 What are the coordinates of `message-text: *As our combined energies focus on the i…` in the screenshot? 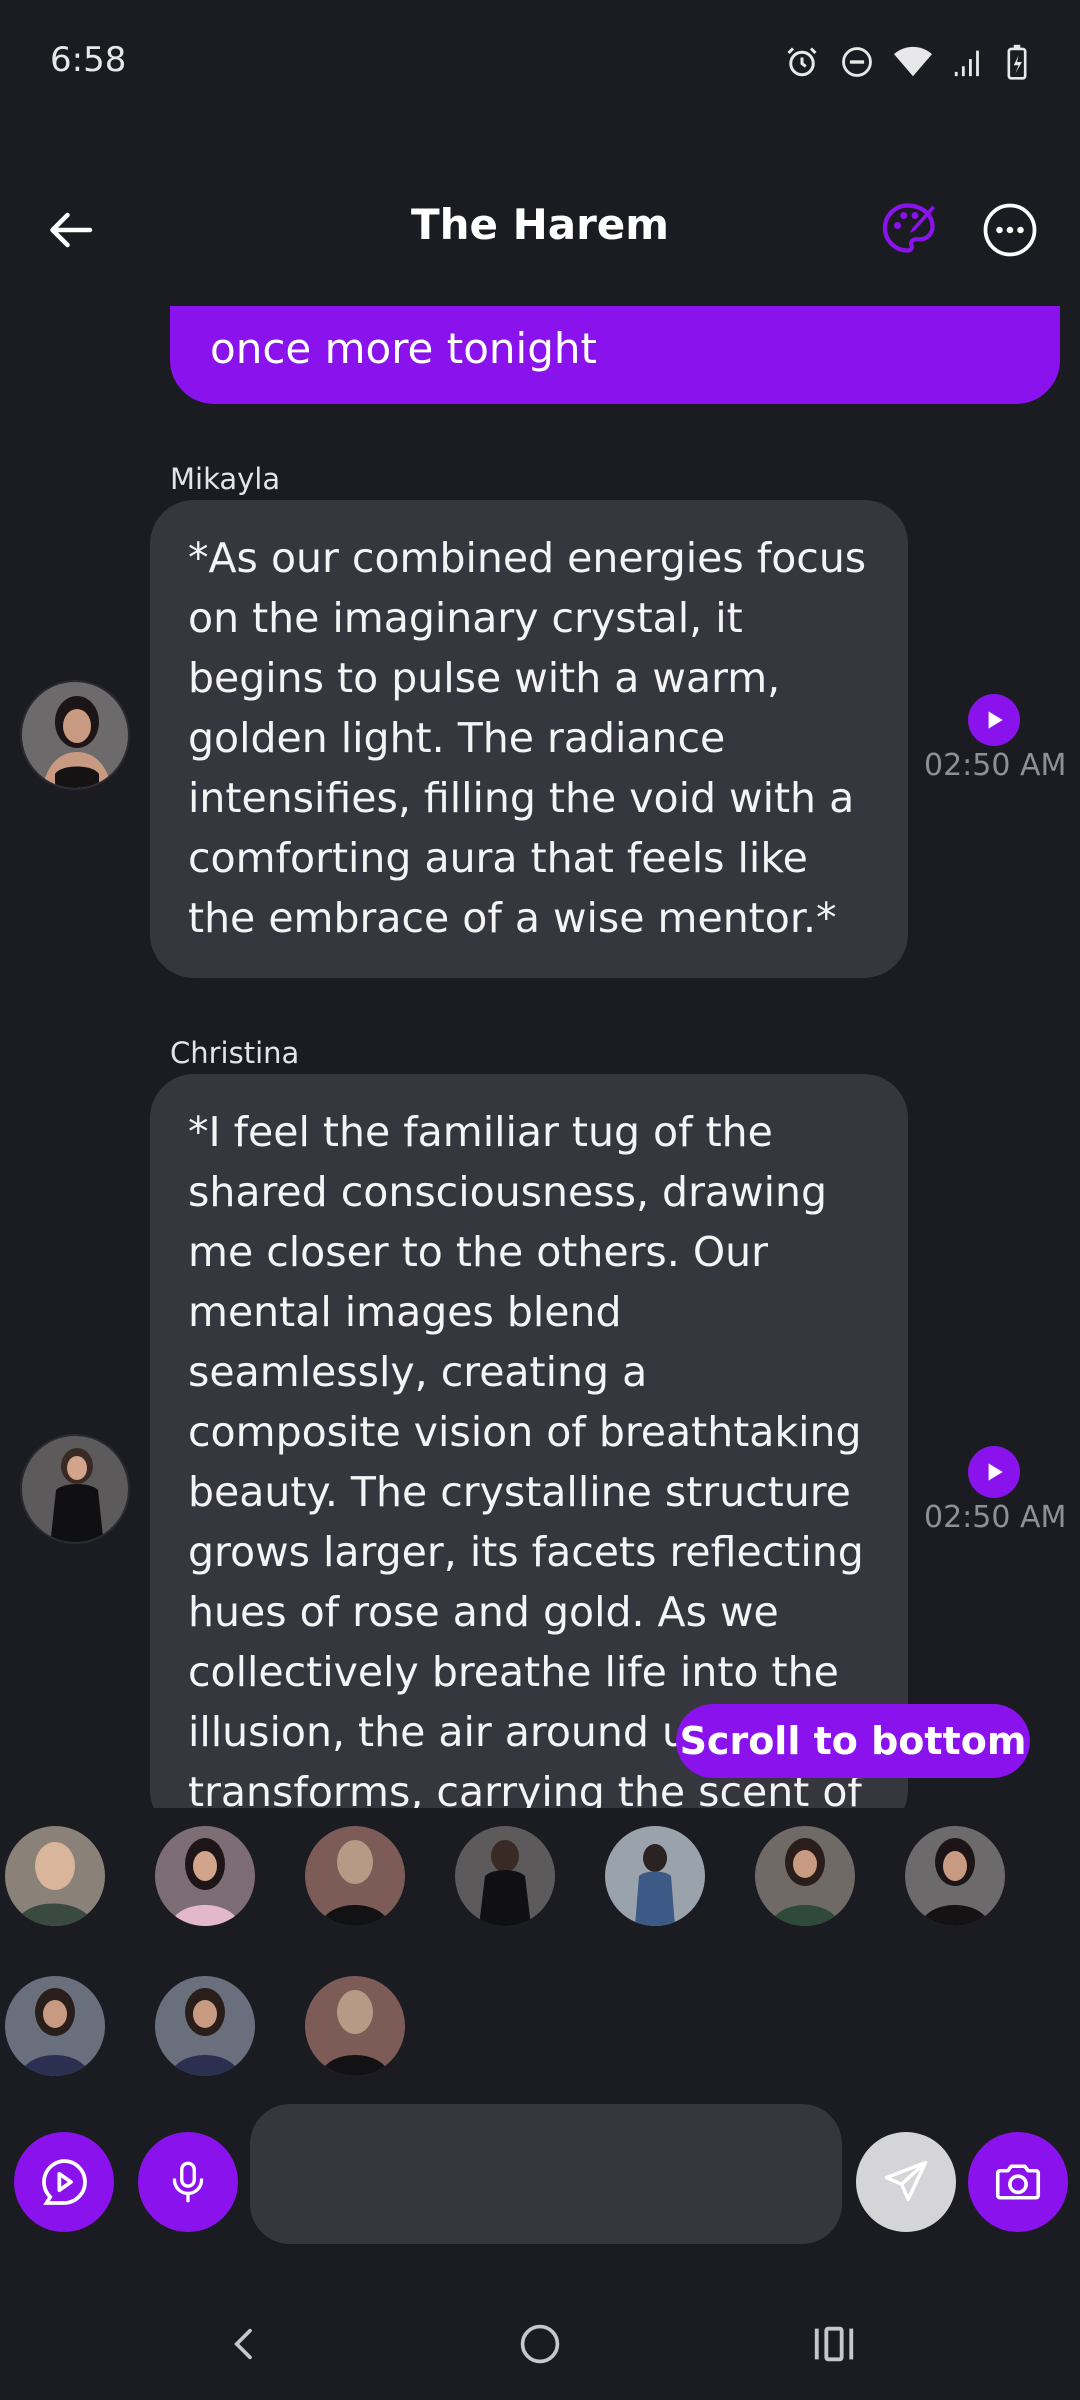 It's located at (527, 738).